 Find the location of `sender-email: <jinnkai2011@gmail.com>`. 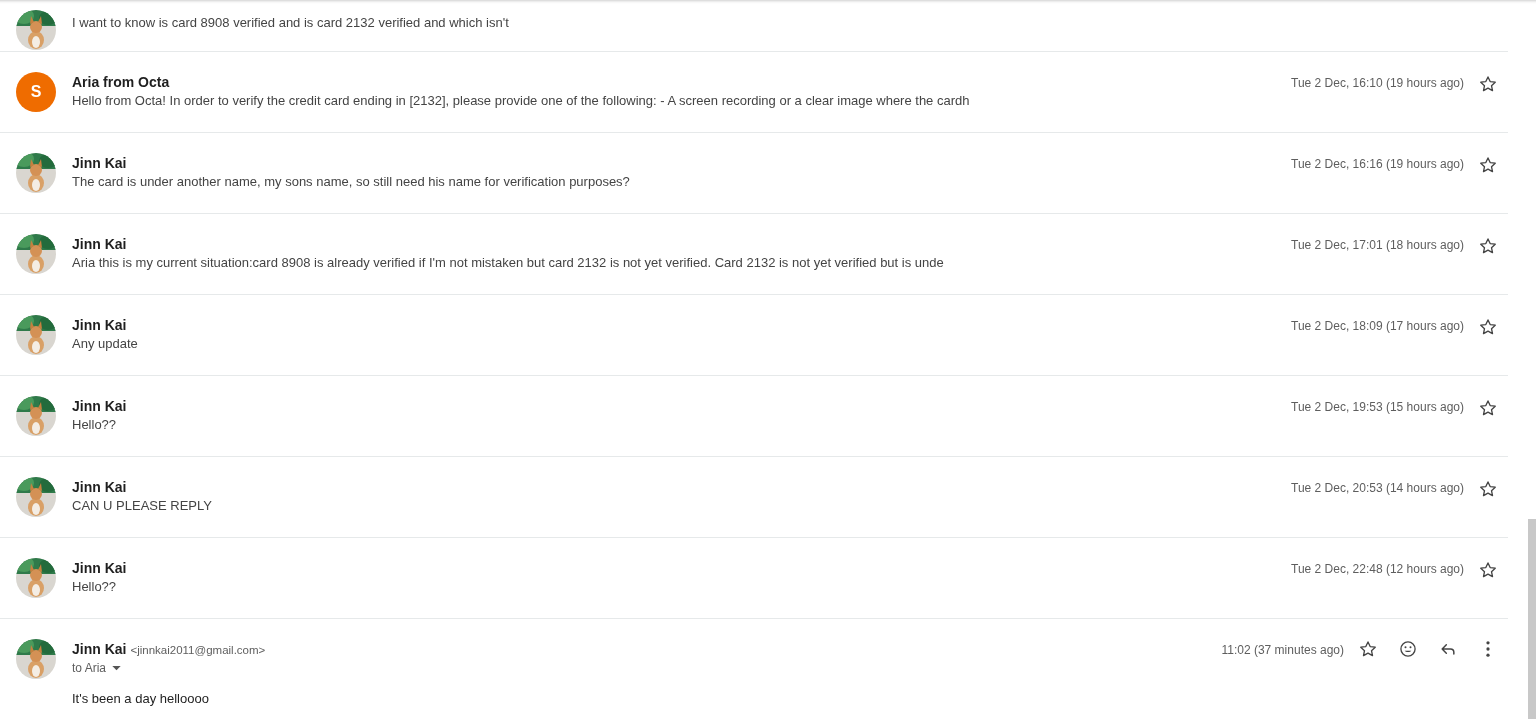

sender-email: <jinnkai2011@gmail.com> is located at coordinates (198, 650).